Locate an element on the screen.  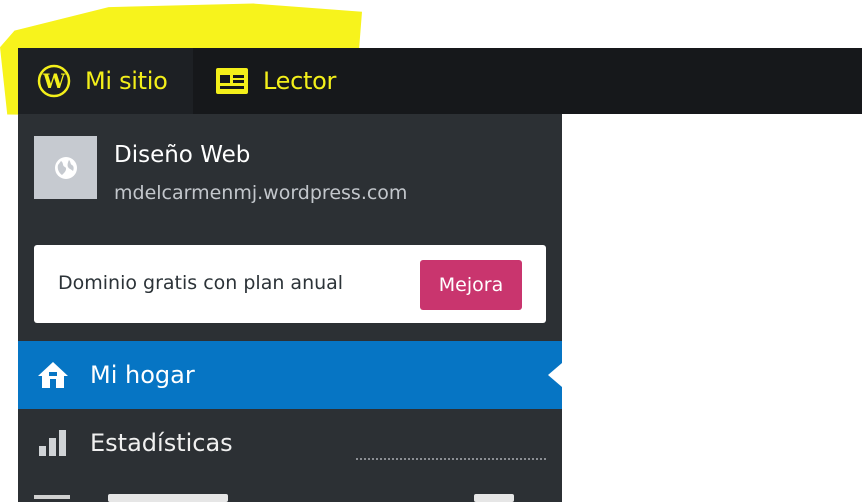
nav-item-home: Mi hogar is located at coordinates (290, 375).